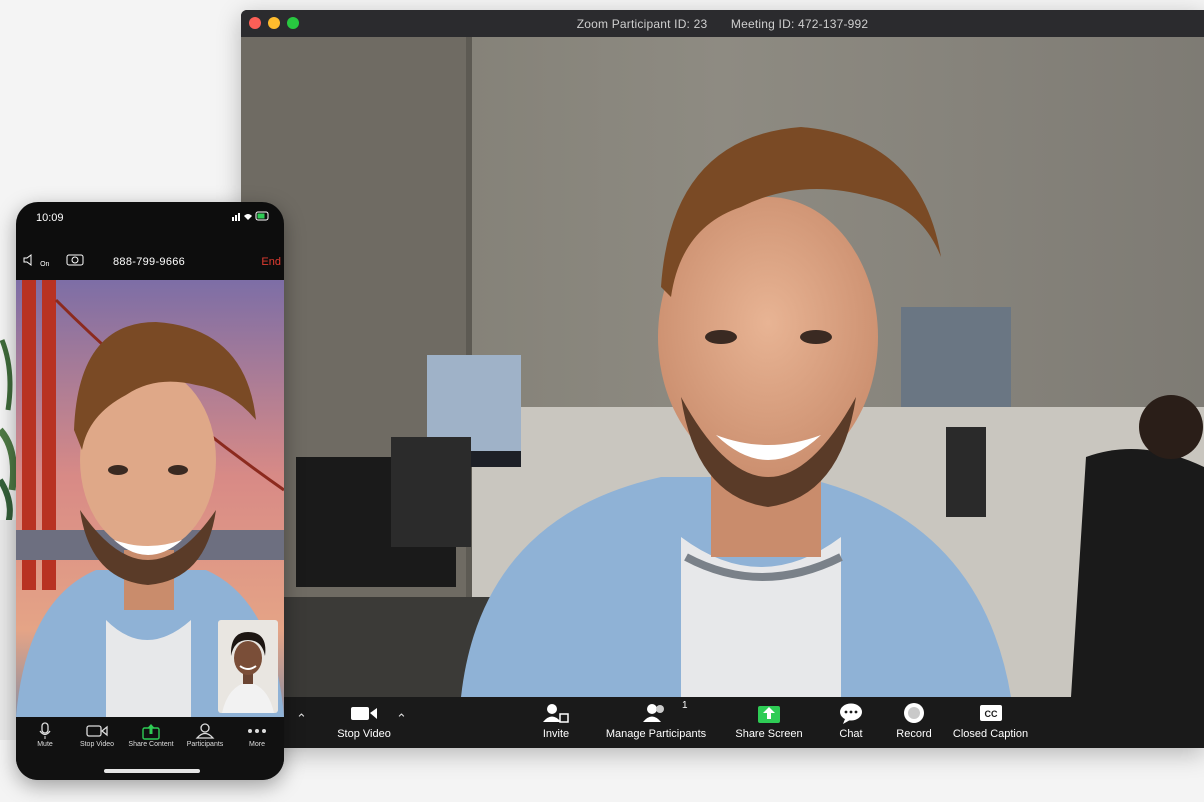  I want to click on speaker-button: On, so click(36, 261).